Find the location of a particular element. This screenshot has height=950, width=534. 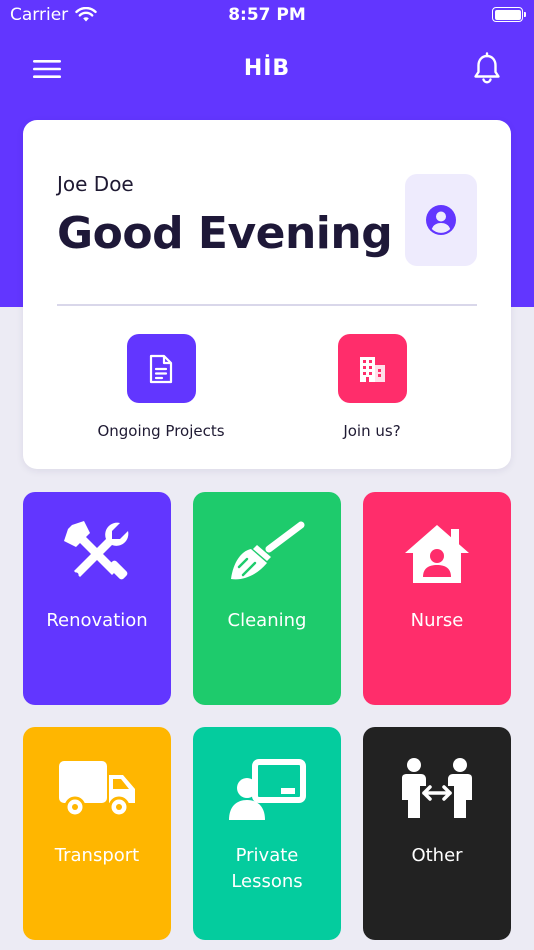

document-icon is located at coordinates (161, 368).